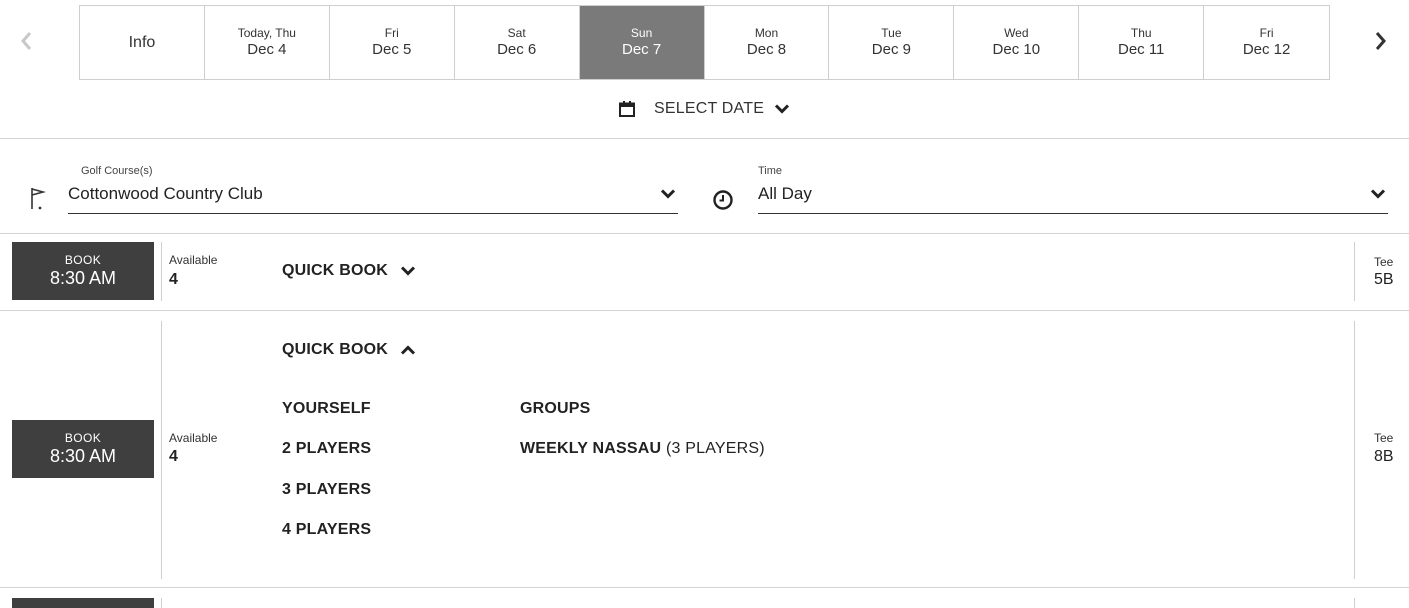  I want to click on groups-heading: GROUPS, so click(555, 408).